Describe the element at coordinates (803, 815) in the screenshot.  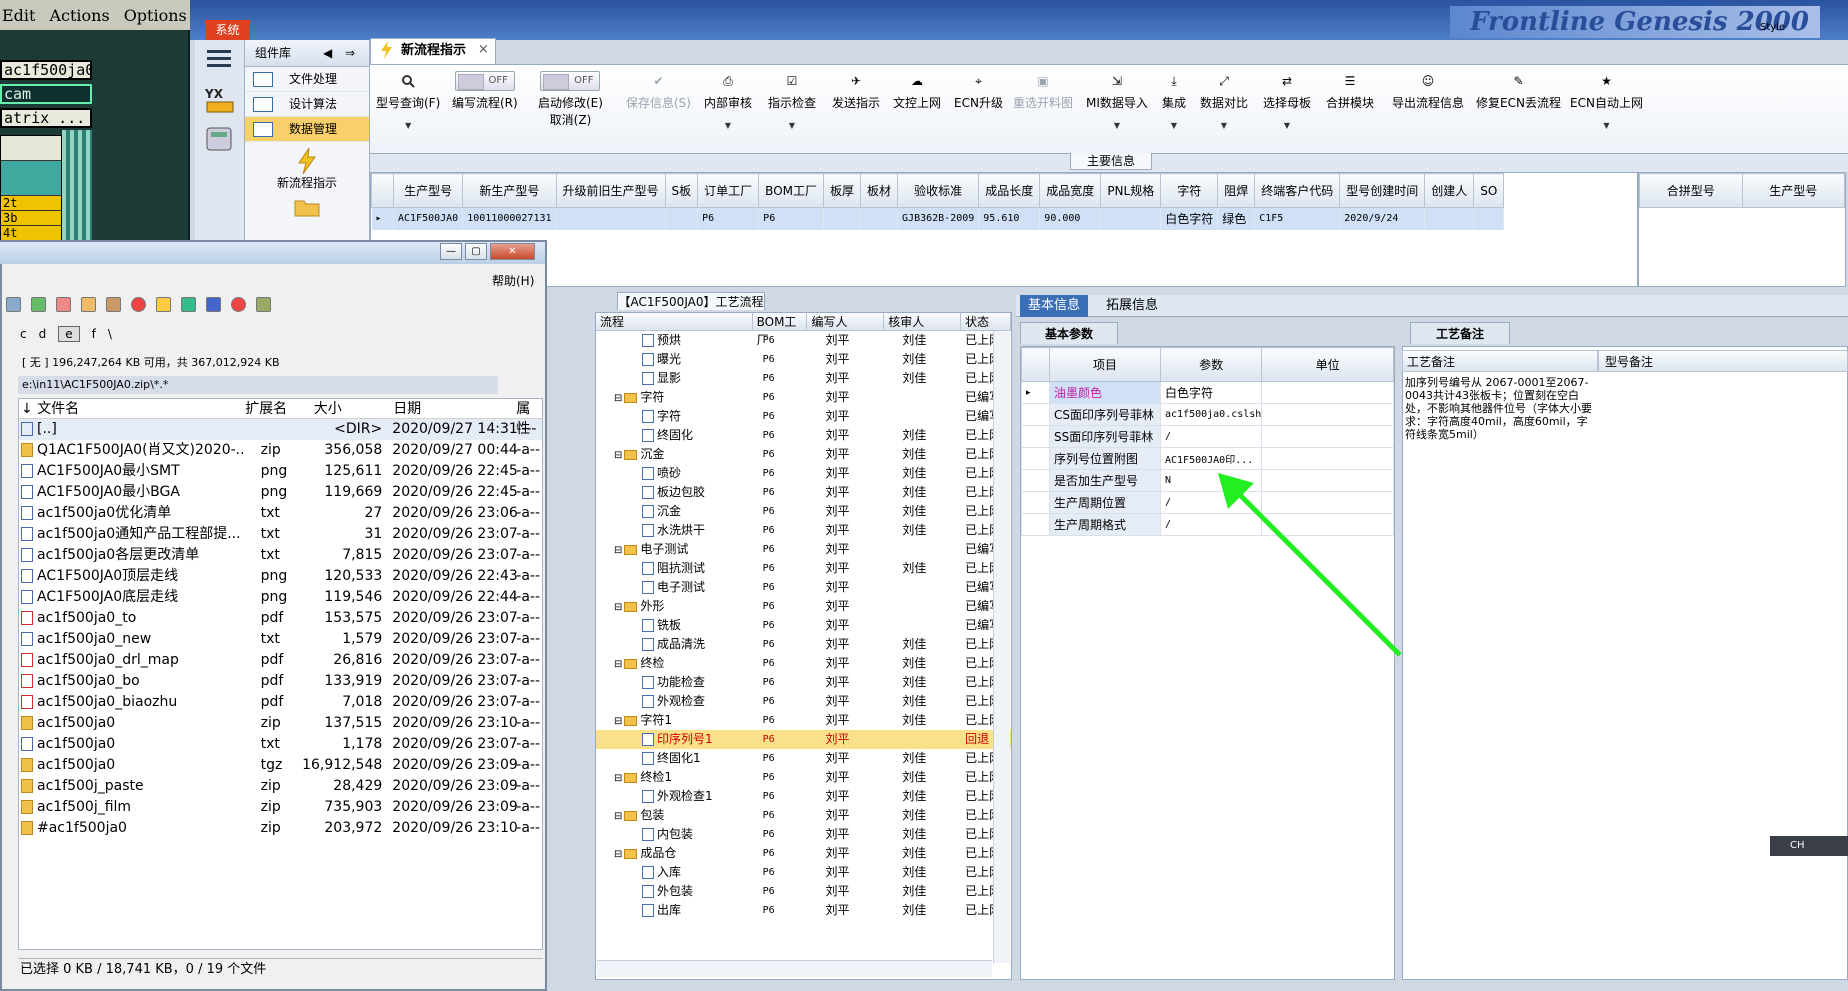
I see `tree-row: ⊟ 包装 P6 刘平 刘佳 已上网` at that location.